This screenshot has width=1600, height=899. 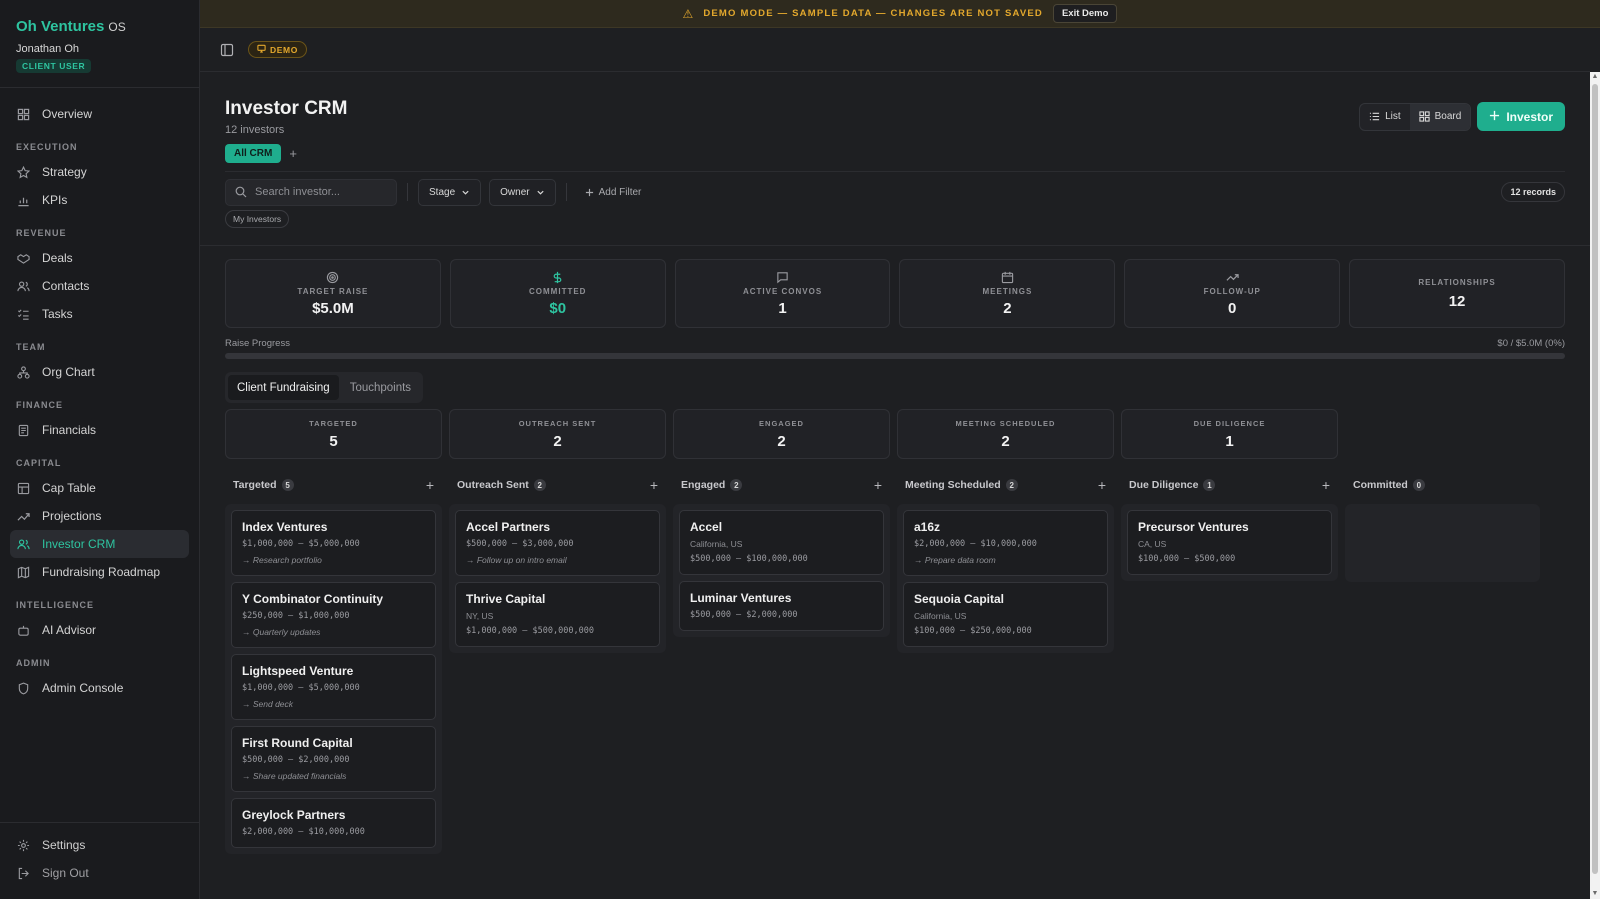 I want to click on warning-icon: ⚠, so click(x=688, y=13).